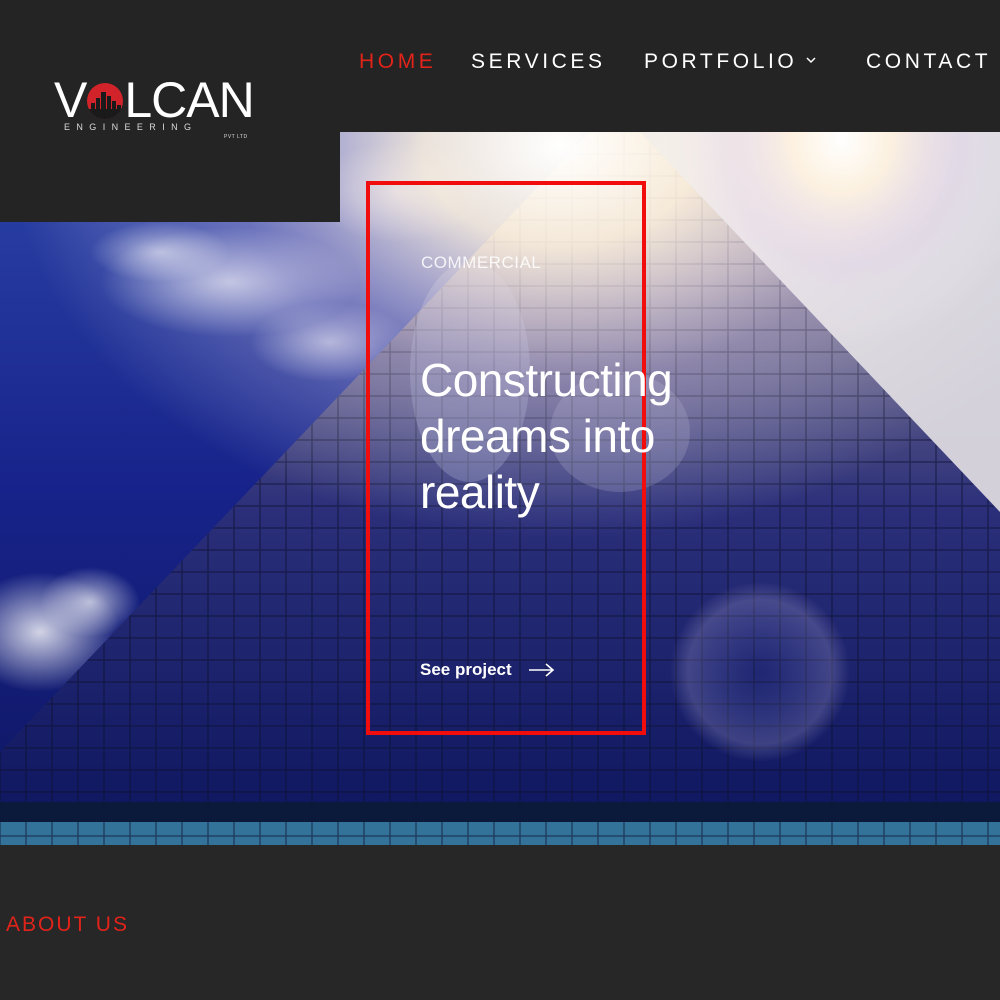  Describe the element at coordinates (236, 137) in the screenshot. I see `logo-pvt-ltd: PVT LTD` at that location.